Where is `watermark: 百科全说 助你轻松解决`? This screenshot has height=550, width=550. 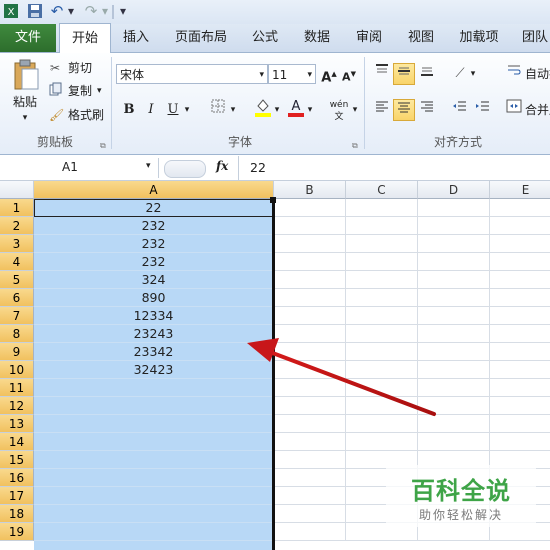 watermark: 百科全说 助你轻松解决 is located at coordinates (461, 496).